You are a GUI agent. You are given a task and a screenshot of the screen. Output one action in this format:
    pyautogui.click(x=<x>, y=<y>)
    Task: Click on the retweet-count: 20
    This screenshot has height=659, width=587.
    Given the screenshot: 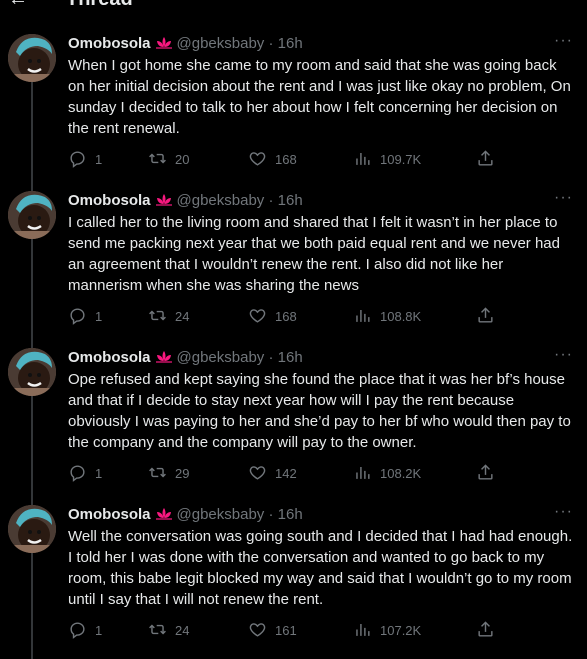 What is the action you would take?
    pyautogui.click(x=182, y=159)
    